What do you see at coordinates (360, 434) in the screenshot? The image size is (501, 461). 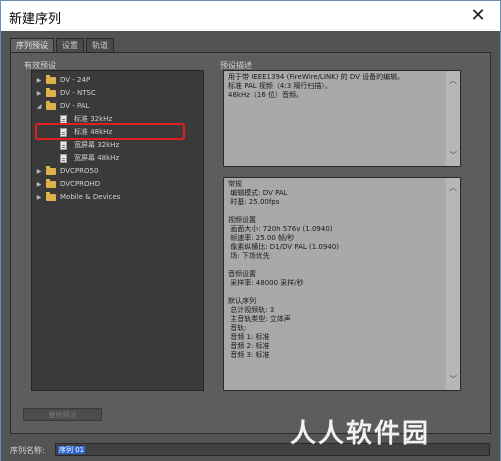 I see `watermark-logo: 人人软件园` at bounding box center [360, 434].